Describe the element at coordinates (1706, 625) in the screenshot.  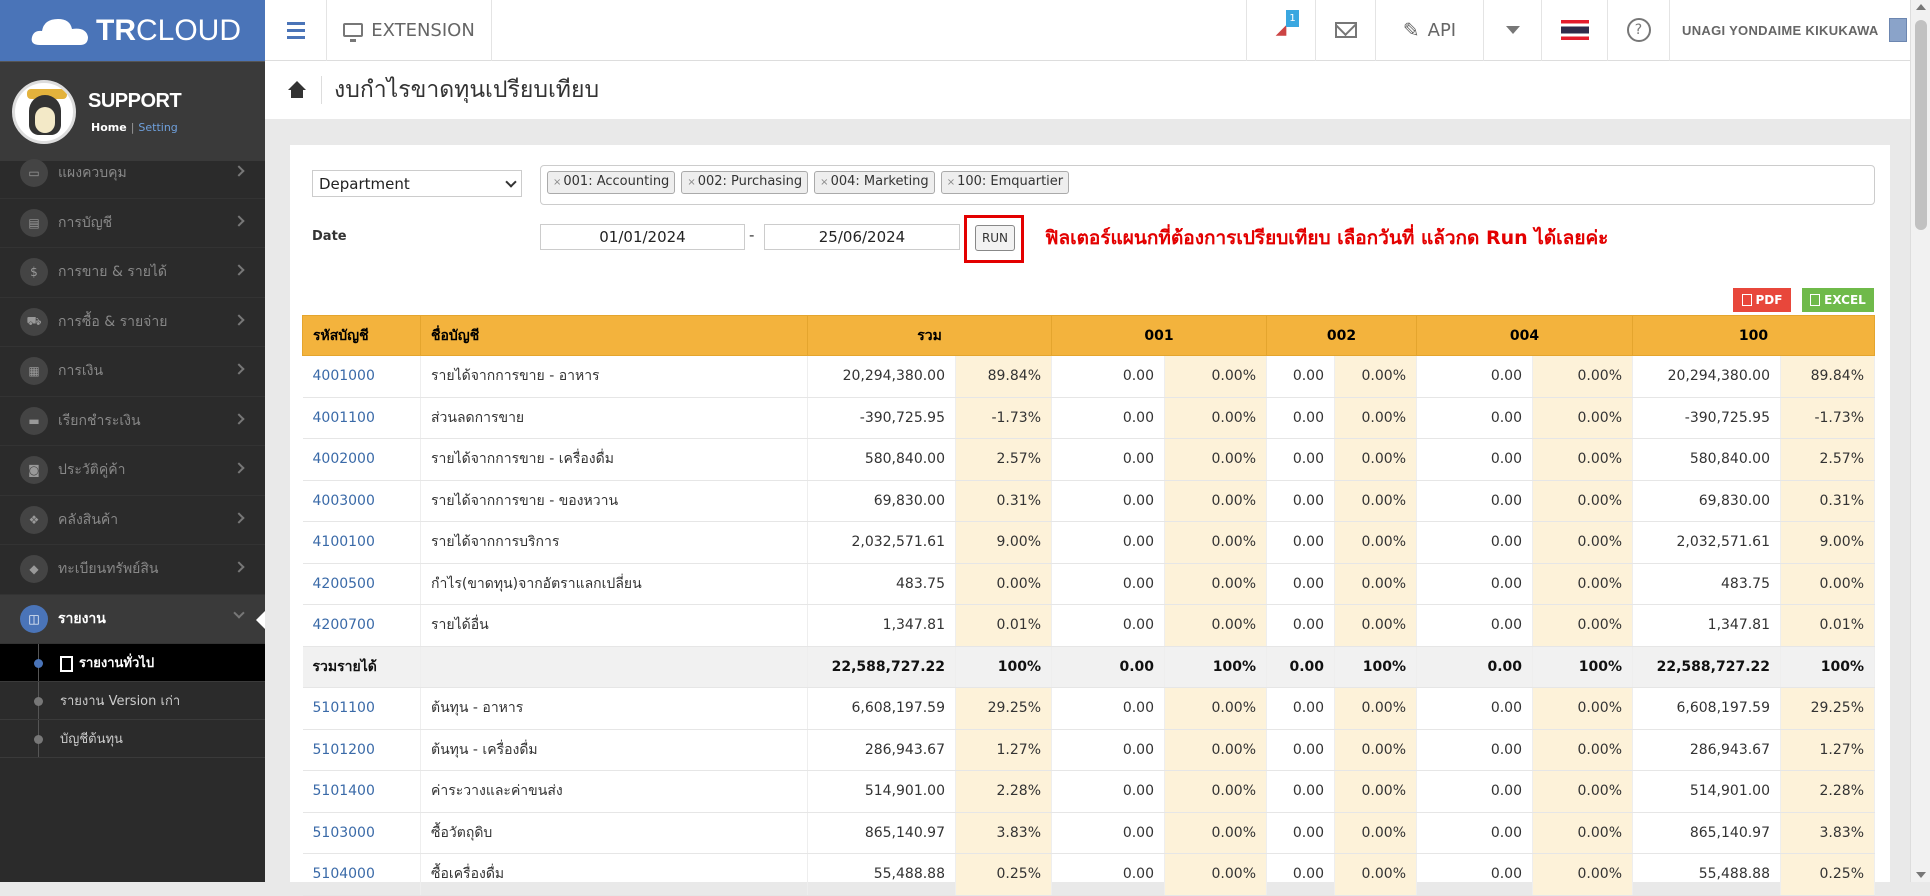
I see `amount-cell: 1,347.81` at that location.